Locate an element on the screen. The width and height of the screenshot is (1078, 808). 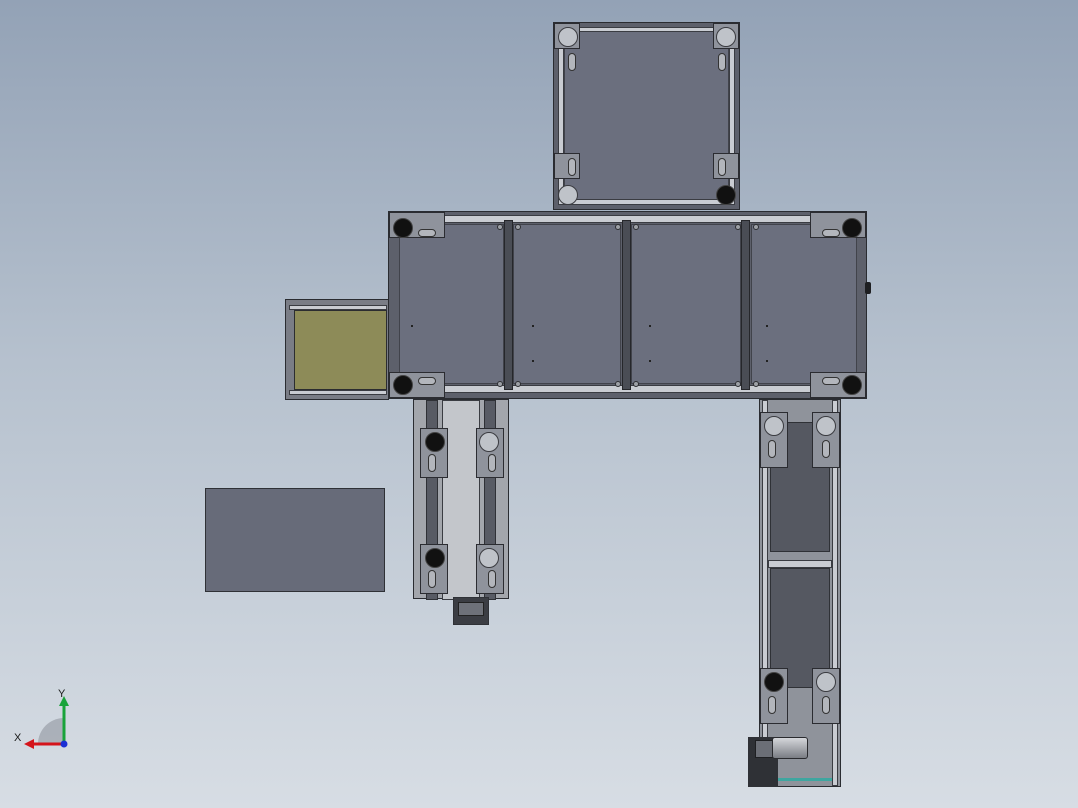
lower-left-module-frame is located at coordinates (461, 499).